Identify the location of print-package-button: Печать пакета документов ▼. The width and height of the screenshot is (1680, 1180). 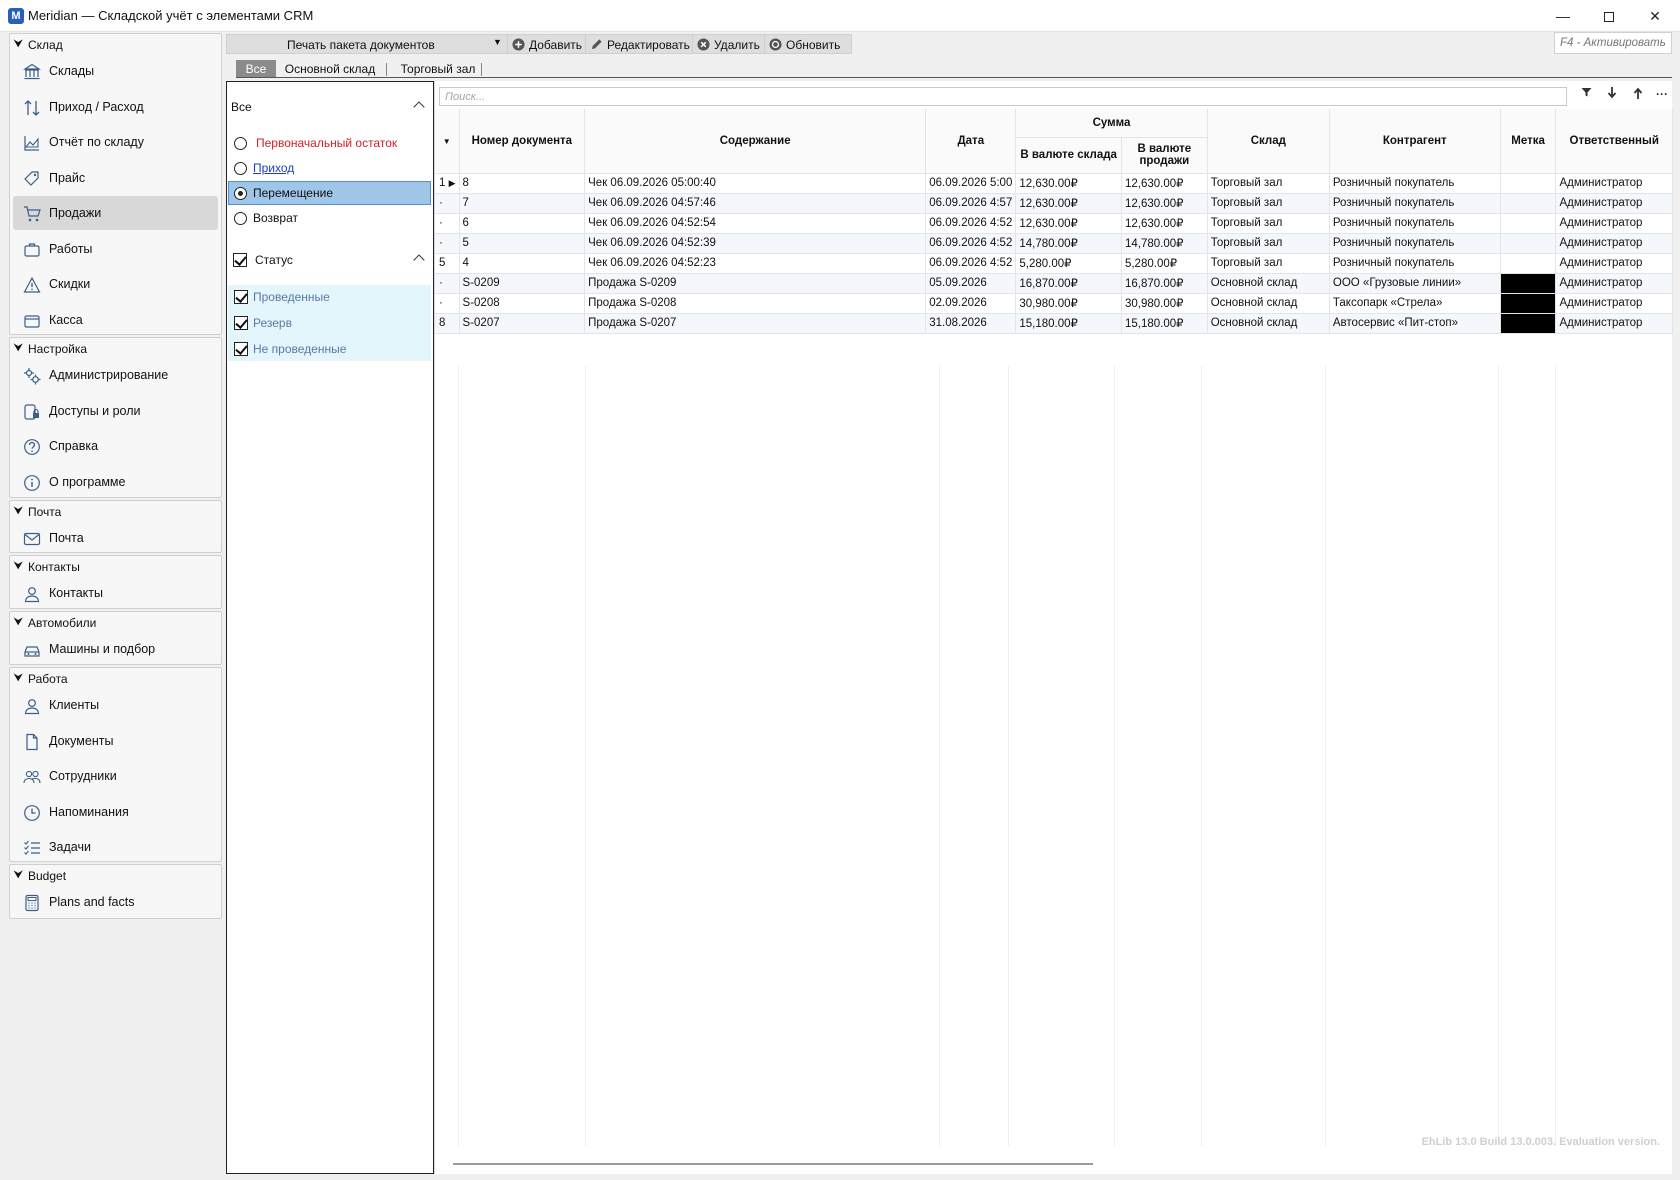
(367, 44).